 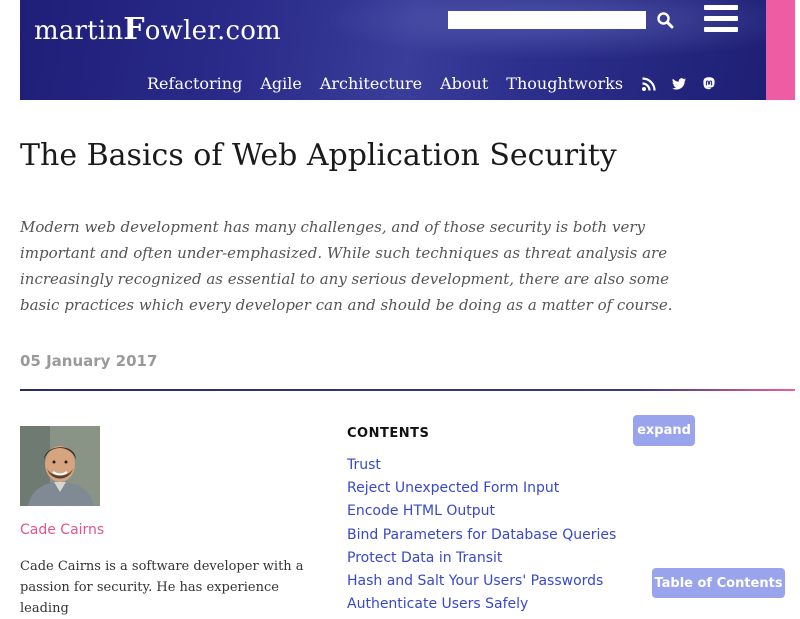 I want to click on expand-button: expand, so click(x=664, y=430).